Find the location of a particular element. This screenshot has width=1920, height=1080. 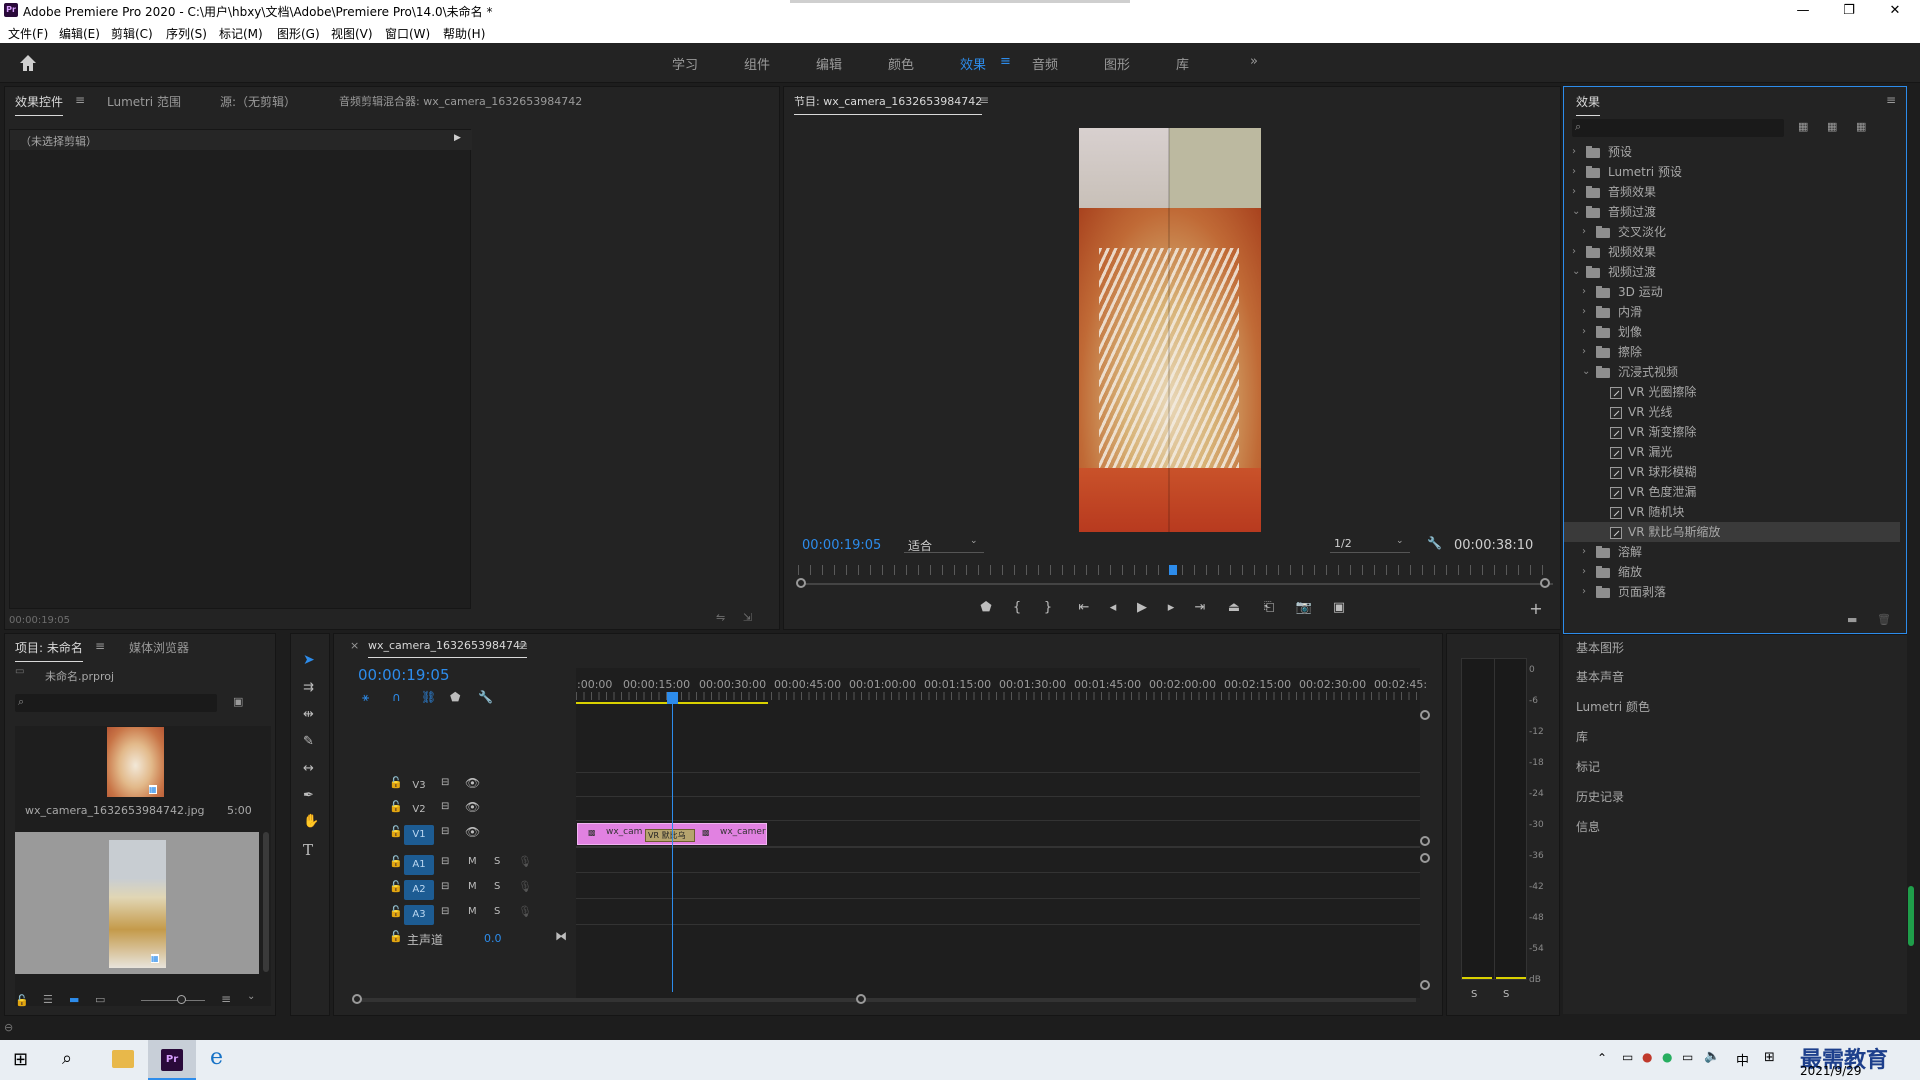

tray-icon: ▭ is located at coordinates (1627, 1057).